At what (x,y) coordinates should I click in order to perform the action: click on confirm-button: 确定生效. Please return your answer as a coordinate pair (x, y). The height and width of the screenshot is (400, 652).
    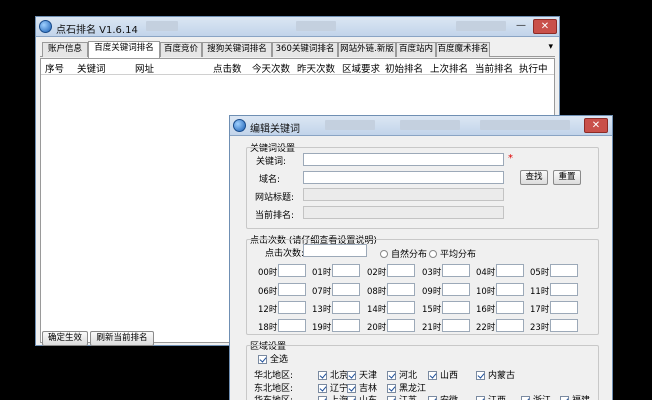
    Looking at the image, I should click on (65, 338).